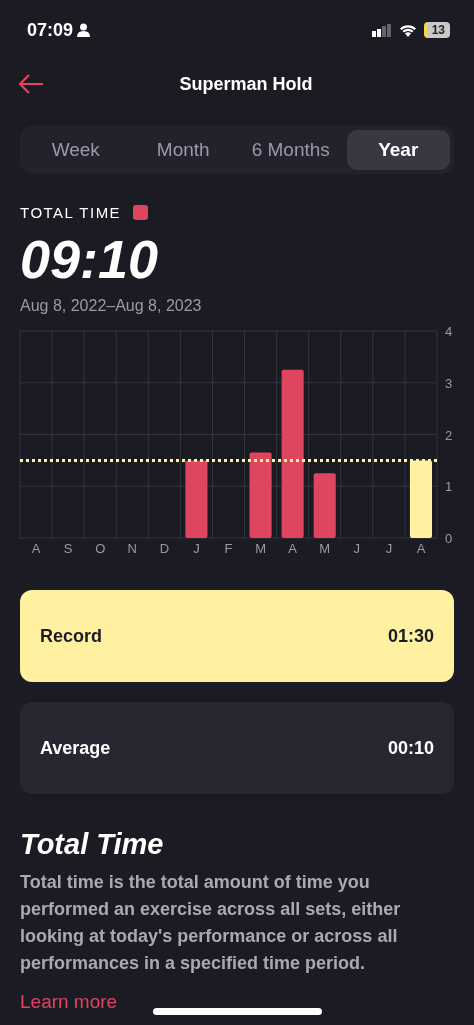 This screenshot has height=1025, width=474. I want to click on period-tab: Year, so click(398, 150).